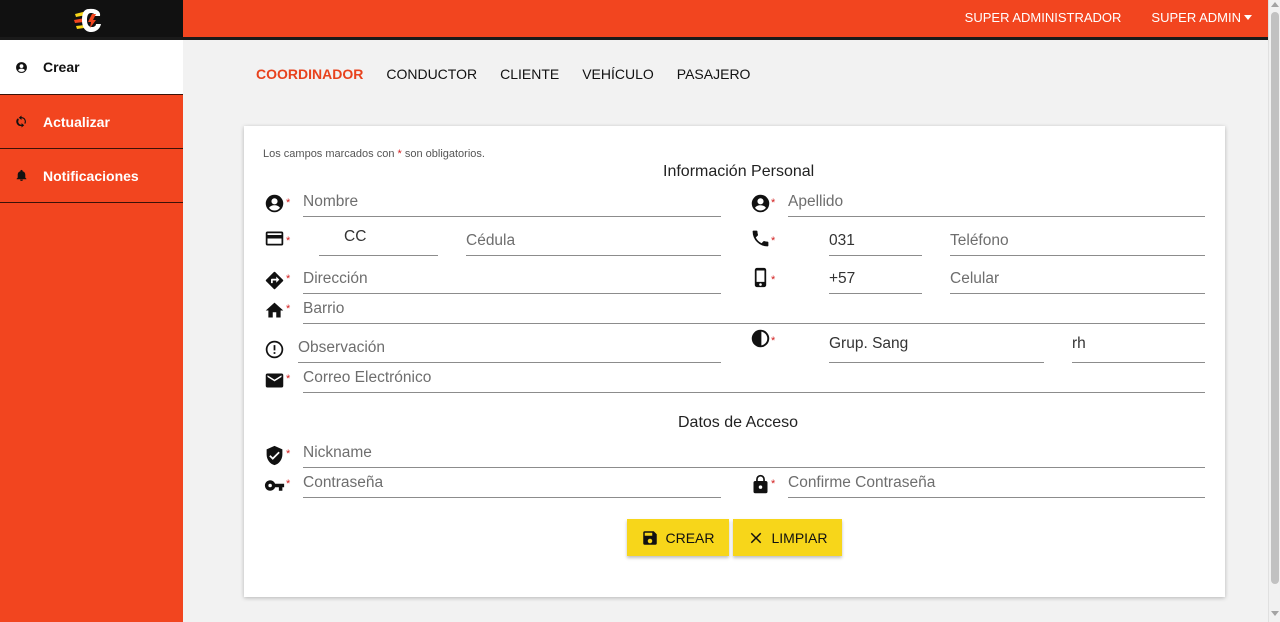  I want to click on phone-icon, so click(760, 238).